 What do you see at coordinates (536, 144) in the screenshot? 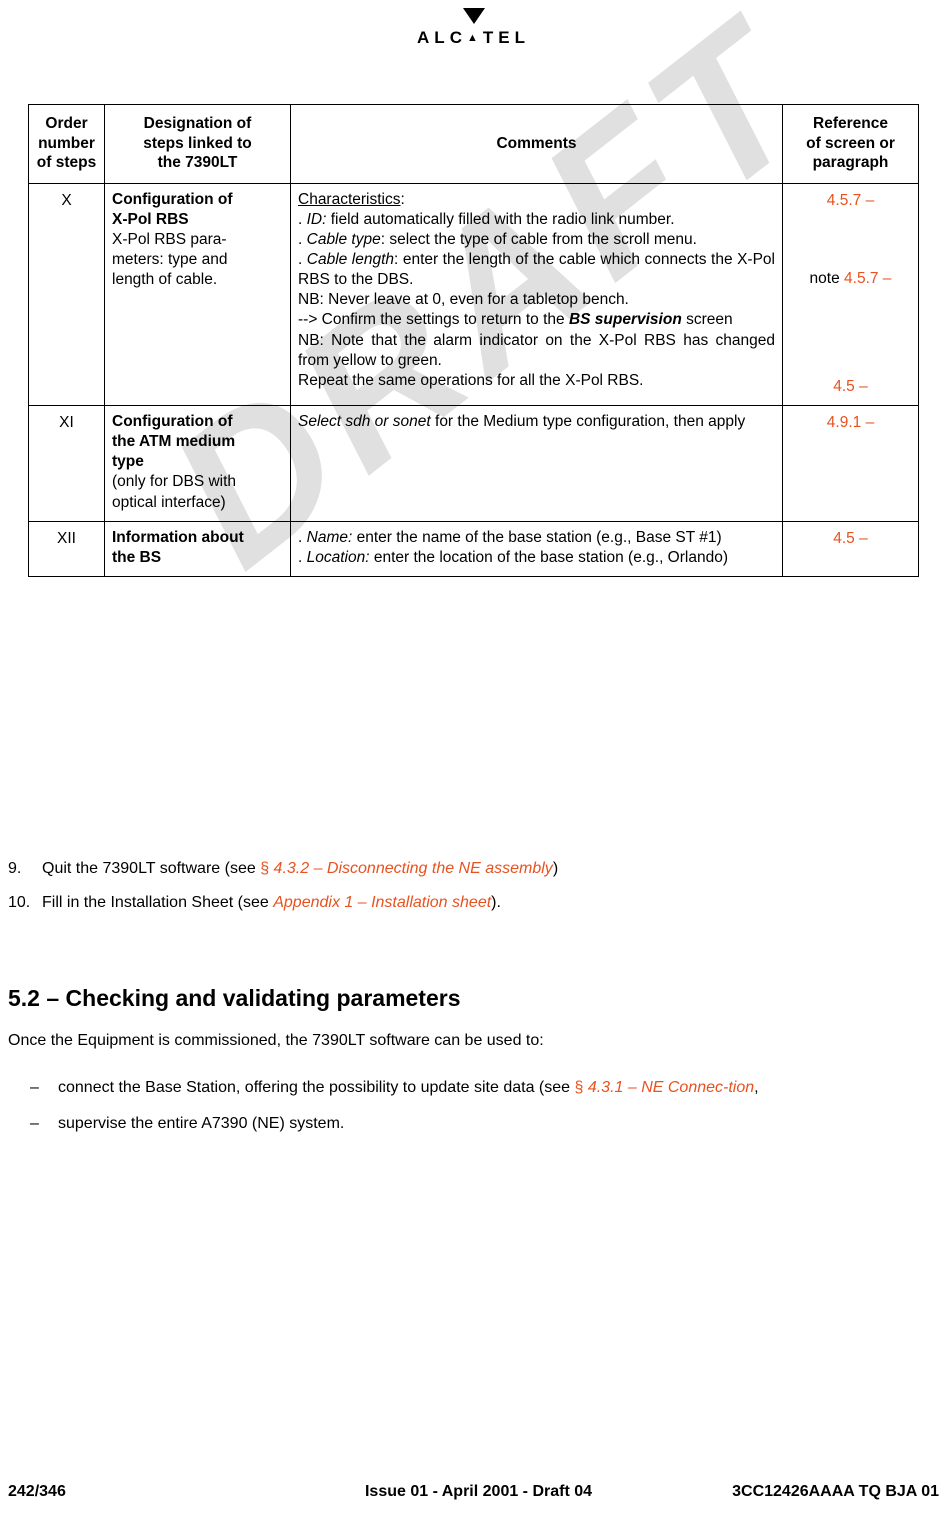
I see `col-header-comments: Comments` at bounding box center [536, 144].